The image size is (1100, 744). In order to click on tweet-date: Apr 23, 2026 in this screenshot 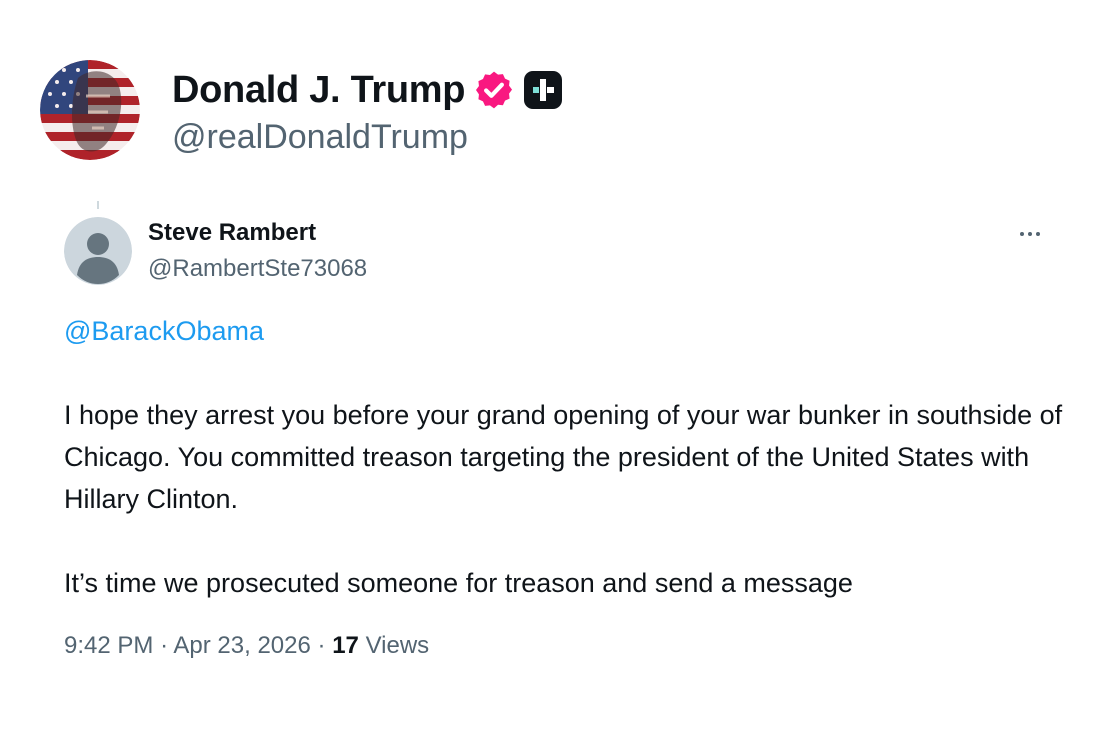, I will do `click(241, 645)`.